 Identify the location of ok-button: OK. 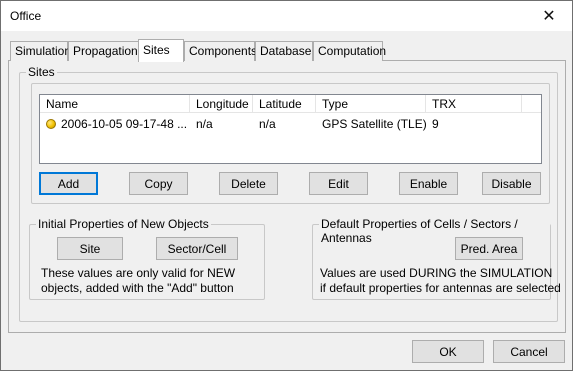
(448, 351).